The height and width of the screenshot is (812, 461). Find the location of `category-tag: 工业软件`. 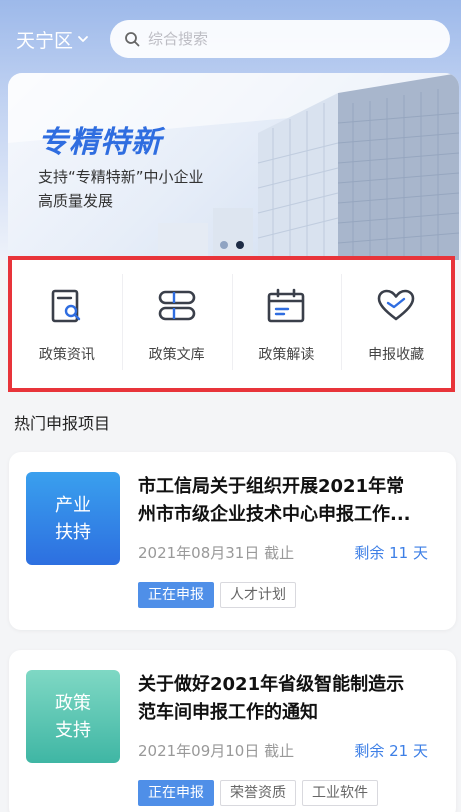

category-tag: 工业软件 is located at coordinates (340, 793).